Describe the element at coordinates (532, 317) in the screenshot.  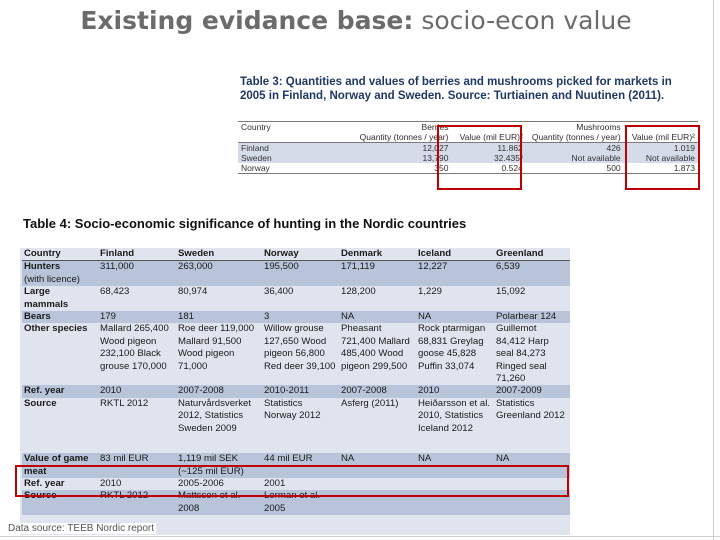
I see `table4-cell: Polarbear 124` at that location.